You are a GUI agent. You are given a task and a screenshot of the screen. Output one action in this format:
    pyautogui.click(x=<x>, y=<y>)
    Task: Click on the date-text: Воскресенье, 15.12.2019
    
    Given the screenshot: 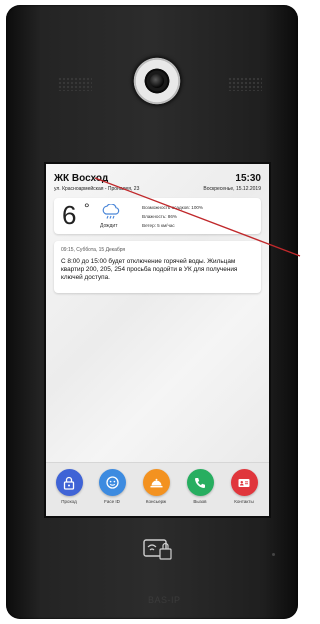 What is the action you would take?
    pyautogui.click(x=232, y=189)
    